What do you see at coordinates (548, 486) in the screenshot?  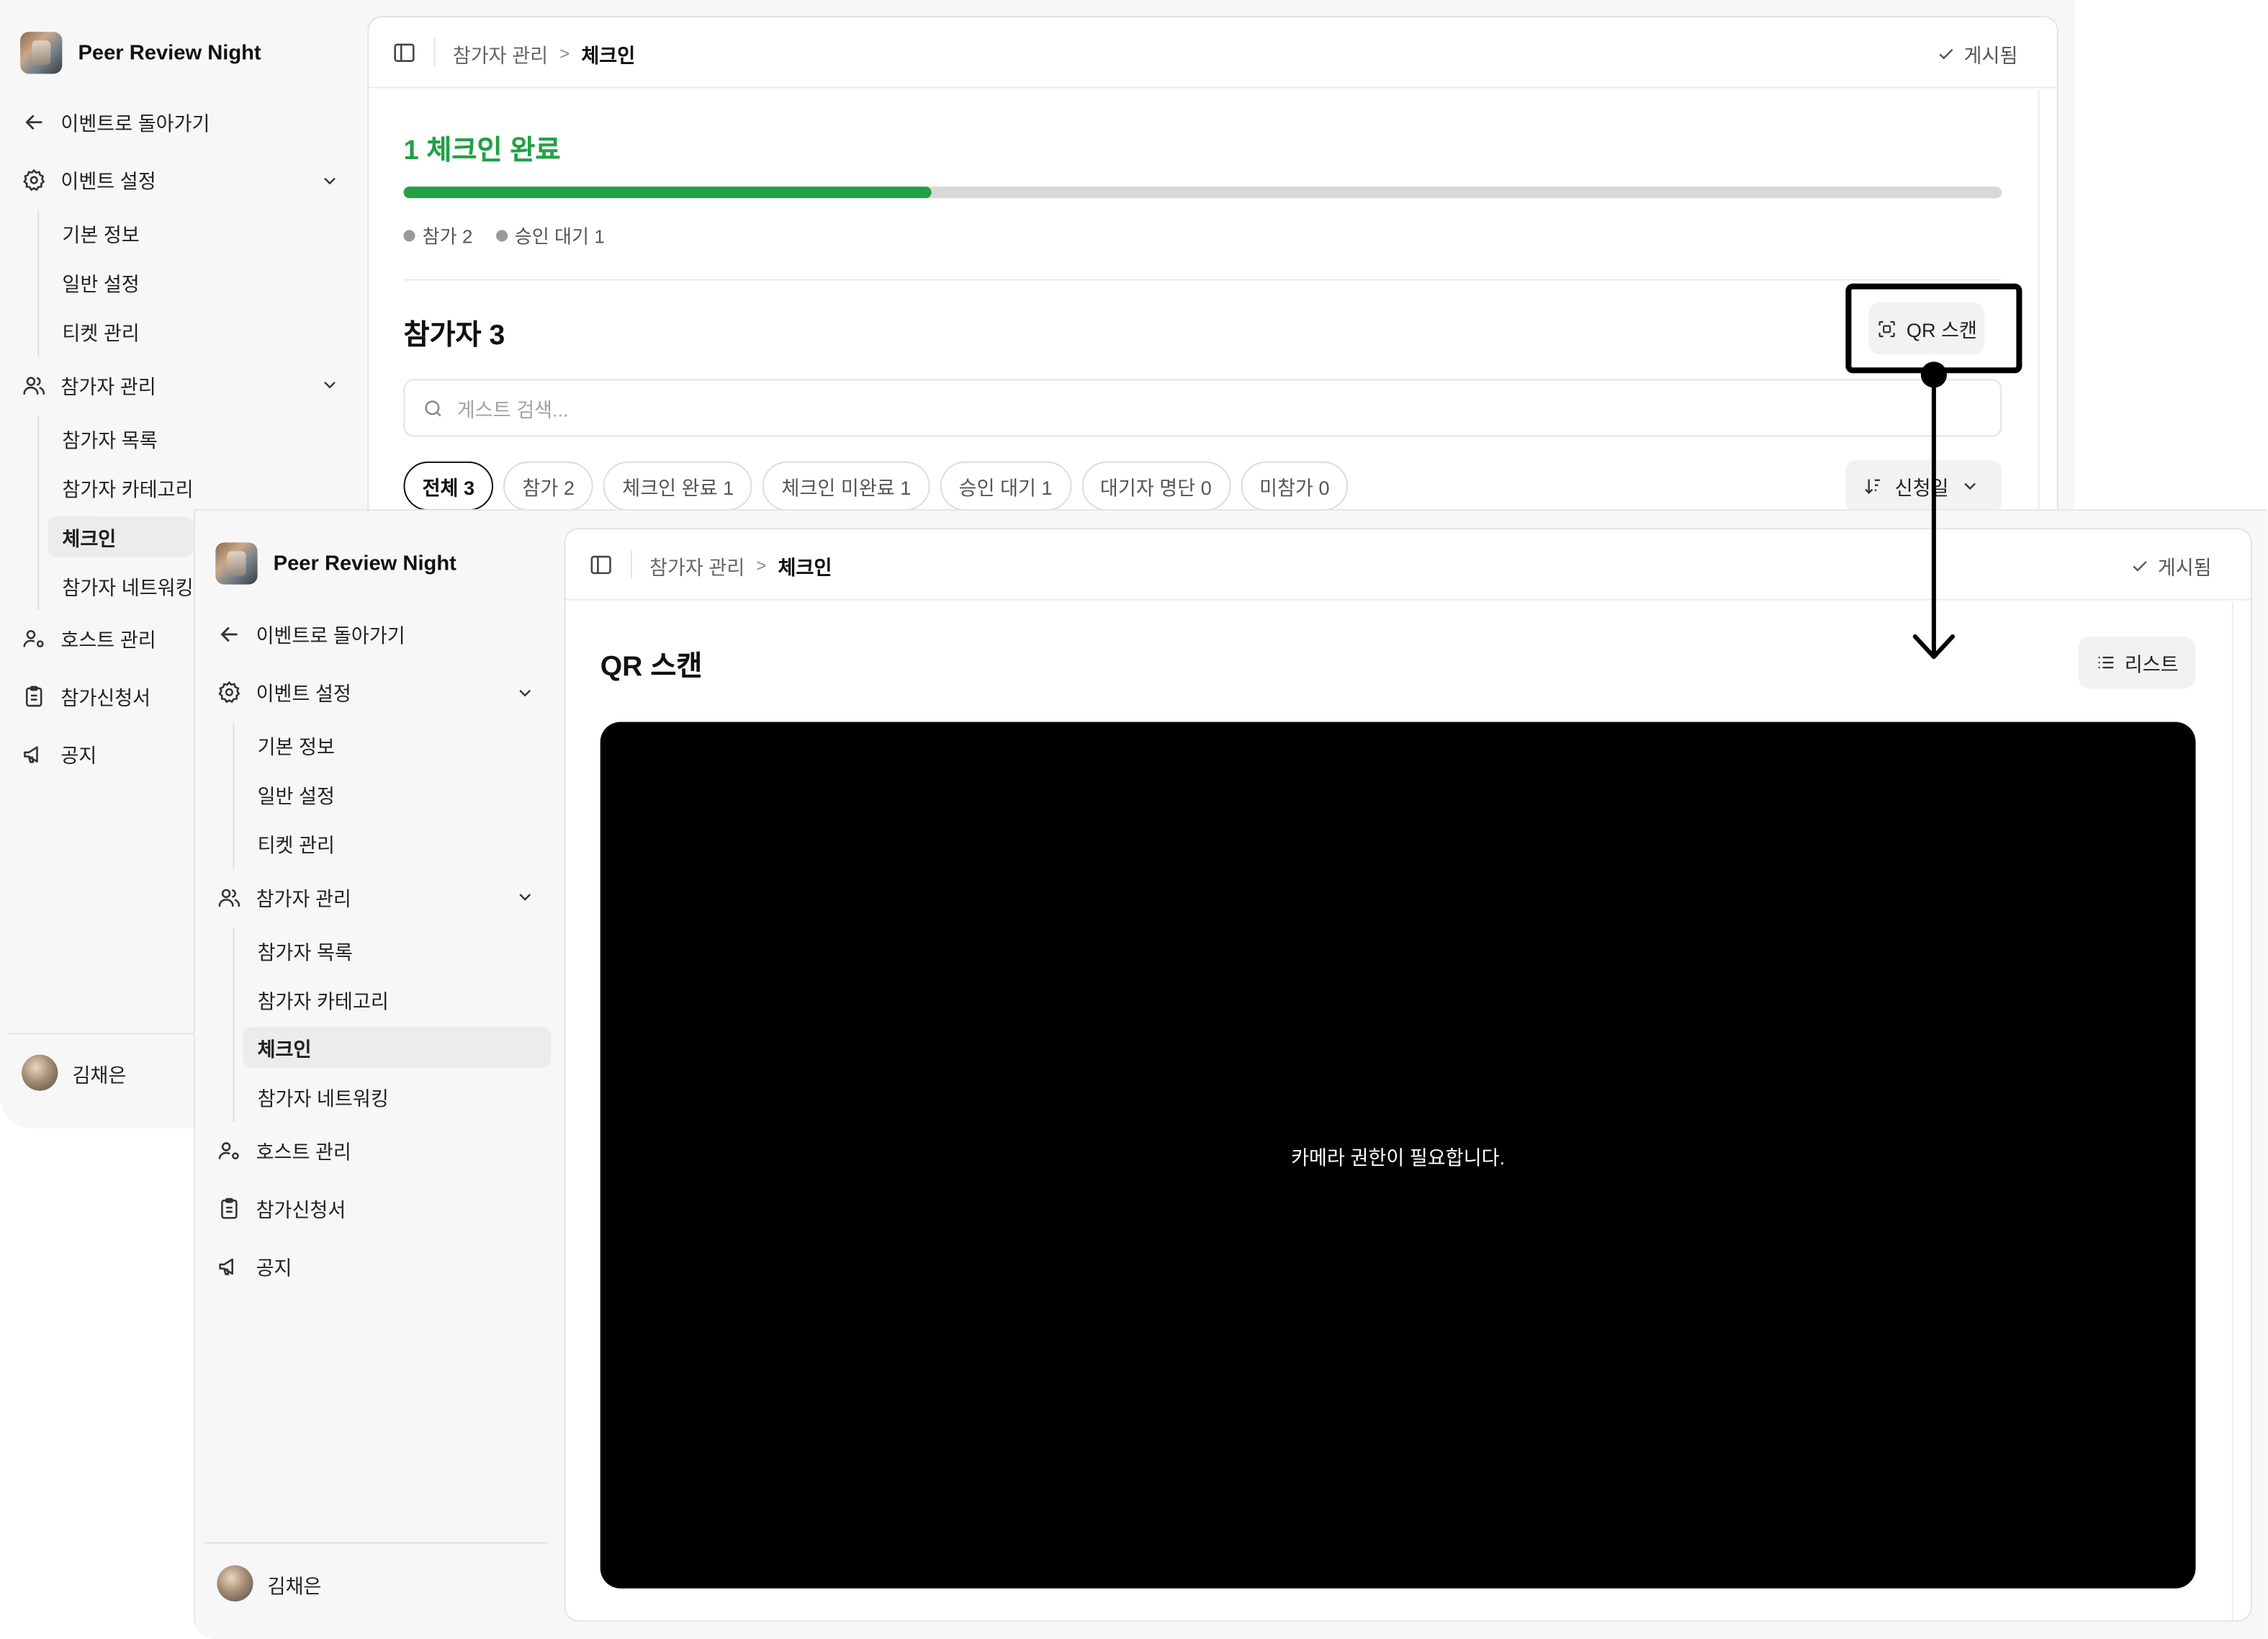 I see `filter-chip-attending: 참가 2` at bounding box center [548, 486].